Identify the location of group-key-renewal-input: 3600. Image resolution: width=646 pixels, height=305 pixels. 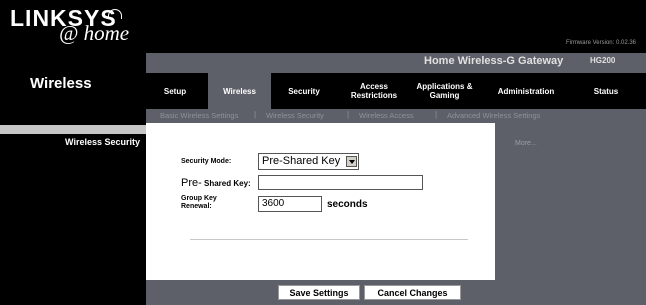
(290, 204).